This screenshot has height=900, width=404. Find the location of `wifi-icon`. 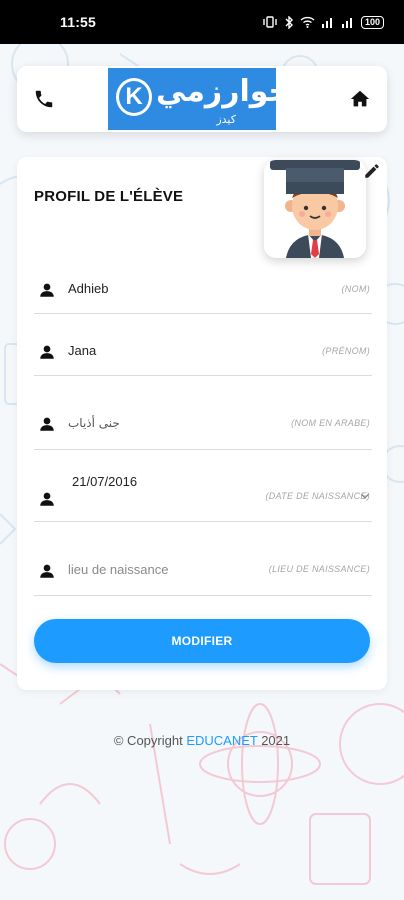

wifi-icon is located at coordinates (307, 22).